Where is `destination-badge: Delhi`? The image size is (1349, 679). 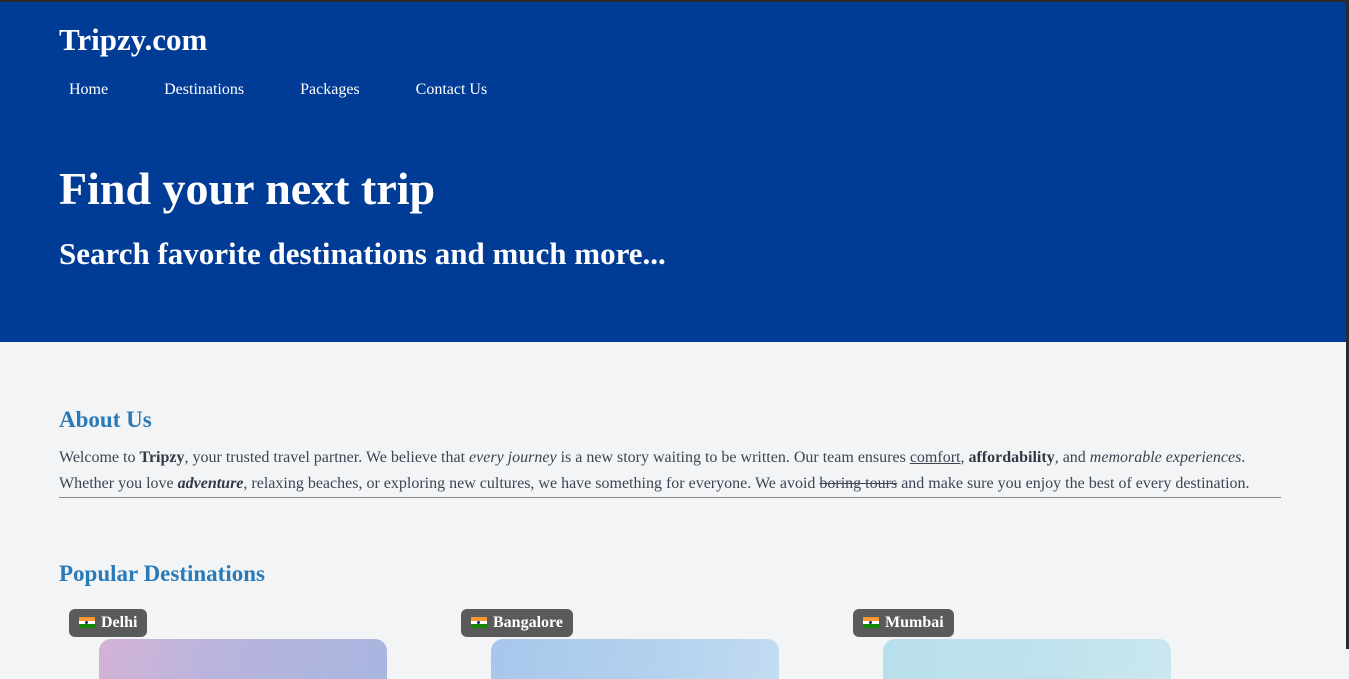 destination-badge: Delhi is located at coordinates (108, 623).